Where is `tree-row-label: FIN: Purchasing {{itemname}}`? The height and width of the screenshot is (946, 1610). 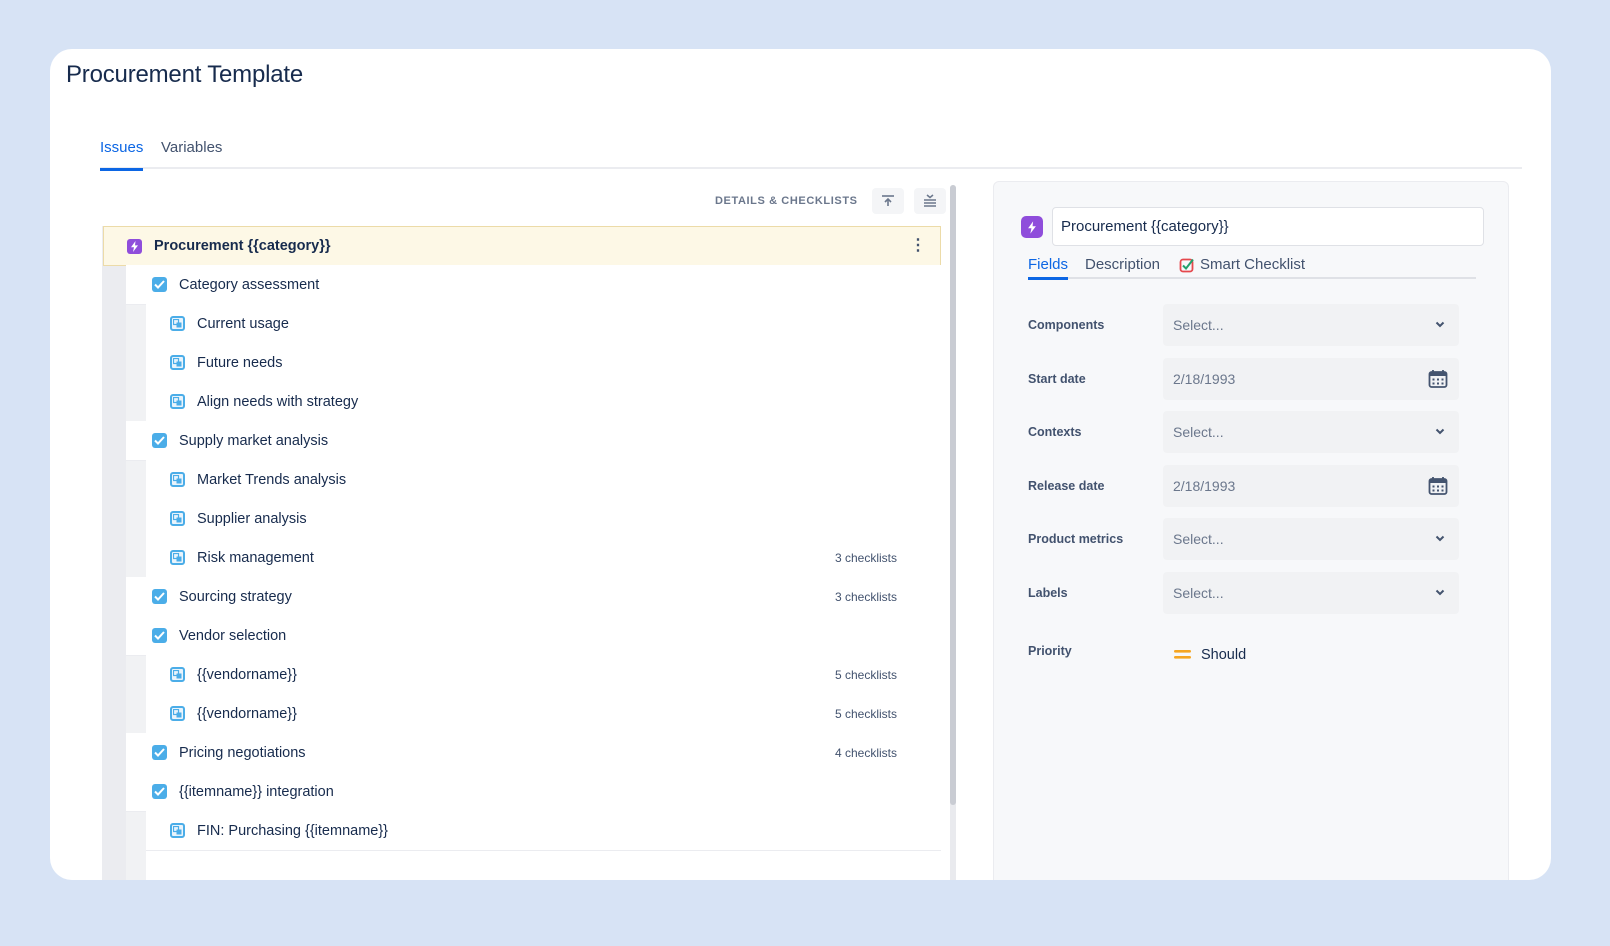
tree-row-label: FIN: Purchasing {{itemname}} is located at coordinates (293, 830).